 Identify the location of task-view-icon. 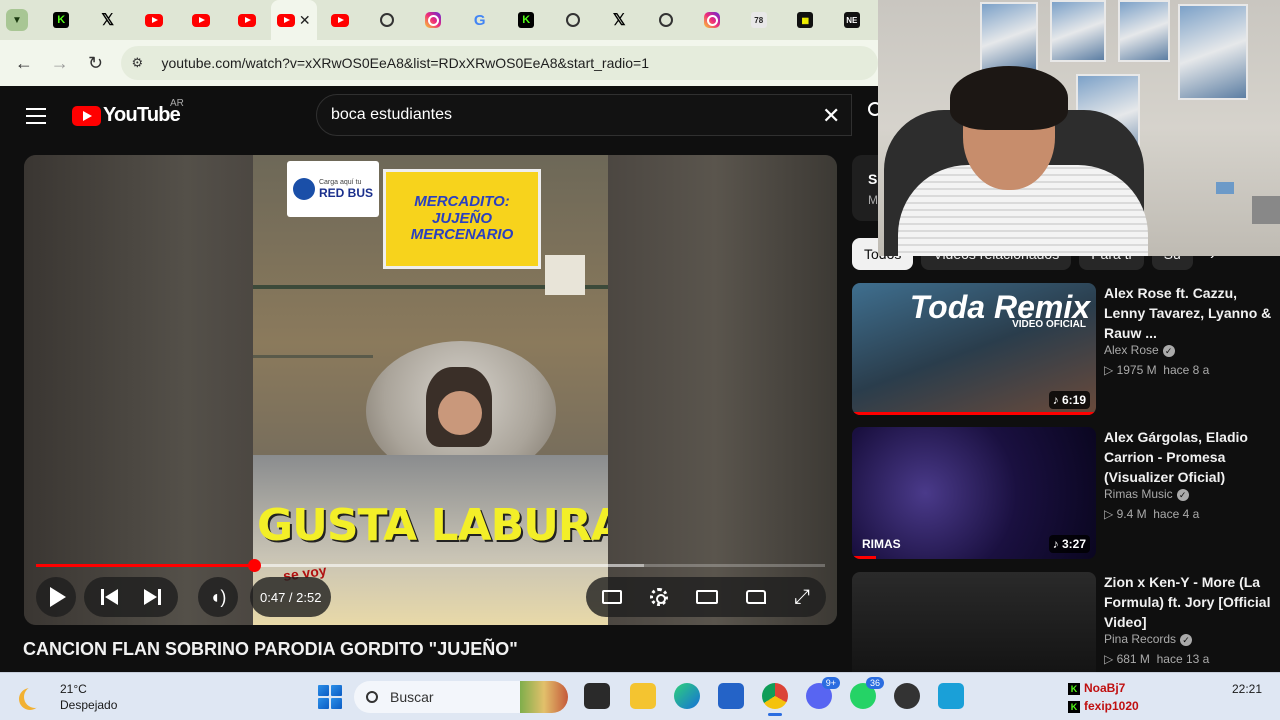
(597, 696).